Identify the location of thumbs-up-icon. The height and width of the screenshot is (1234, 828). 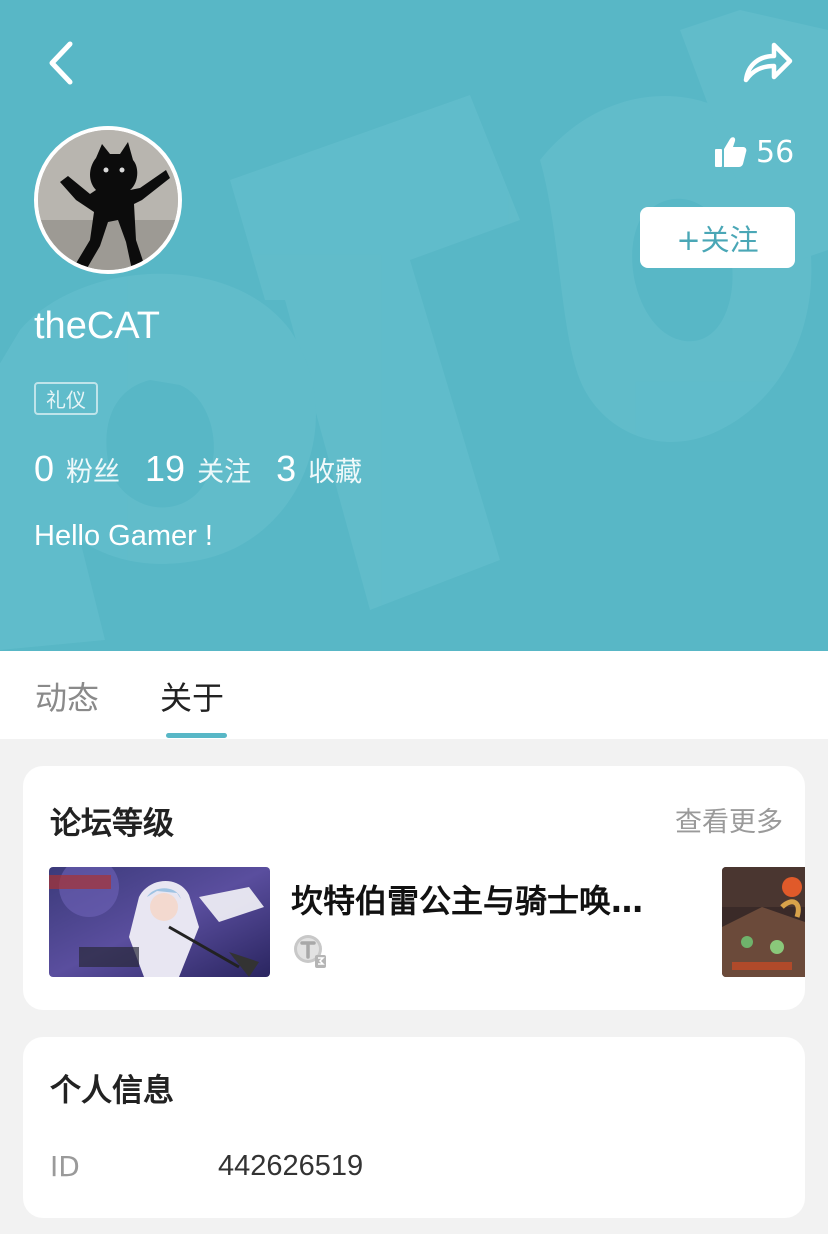
(731, 152).